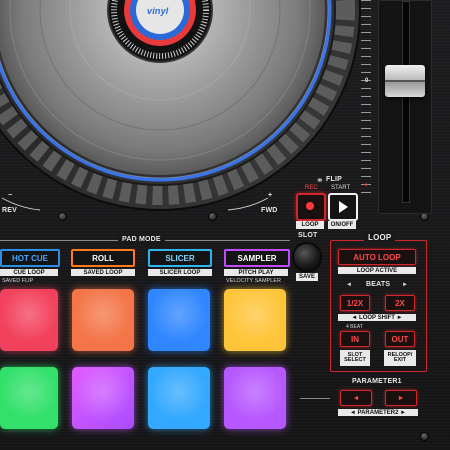 The image size is (450, 450). What do you see at coordinates (307, 277) in the screenshot?
I see `save-tag: SAVE` at bounding box center [307, 277].